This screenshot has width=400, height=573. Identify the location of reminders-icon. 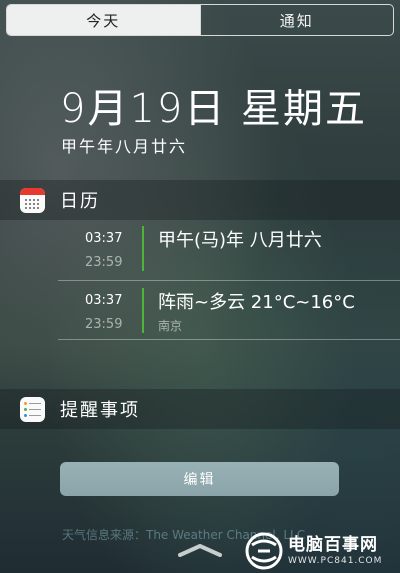
(32, 409).